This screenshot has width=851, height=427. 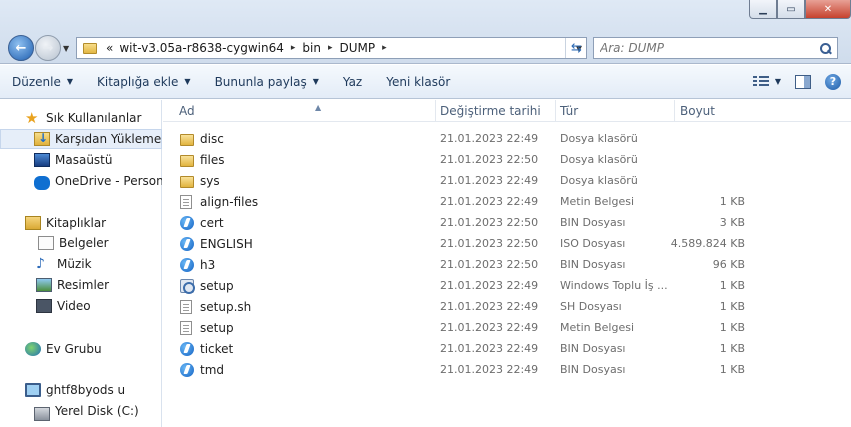 I want to click on back-button: ←, so click(x=21, y=48).